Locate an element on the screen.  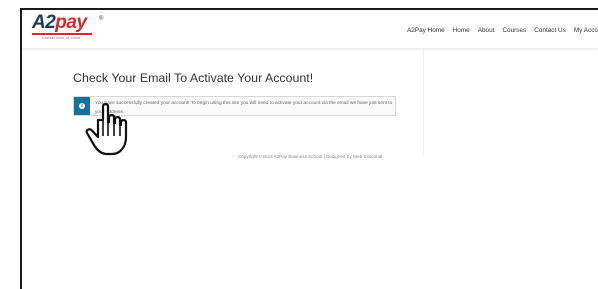
logo-wordmark: A2pay is located at coordinates (59, 23).